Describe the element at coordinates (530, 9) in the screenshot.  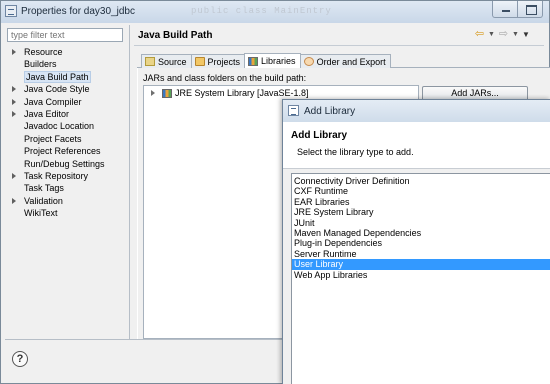
I see `maximize-button` at that location.